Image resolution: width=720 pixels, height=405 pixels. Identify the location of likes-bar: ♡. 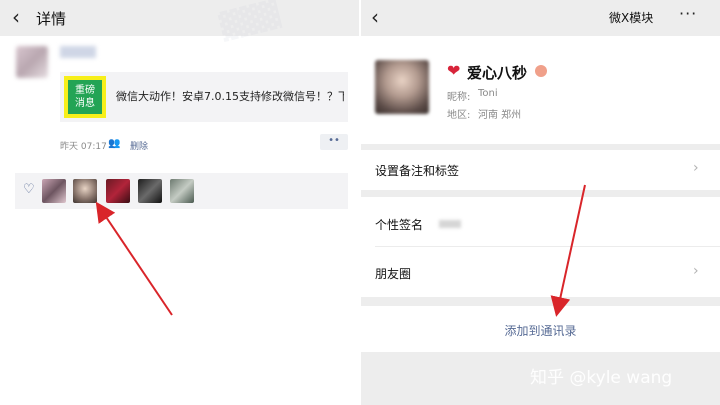
(181, 191).